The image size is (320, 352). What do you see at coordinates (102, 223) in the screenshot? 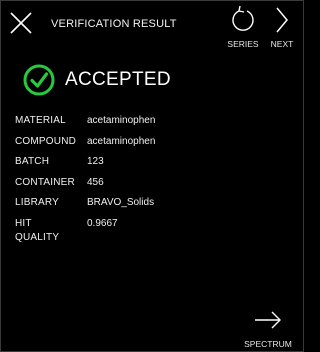
I see `detail-value: 0.9667` at bounding box center [102, 223].